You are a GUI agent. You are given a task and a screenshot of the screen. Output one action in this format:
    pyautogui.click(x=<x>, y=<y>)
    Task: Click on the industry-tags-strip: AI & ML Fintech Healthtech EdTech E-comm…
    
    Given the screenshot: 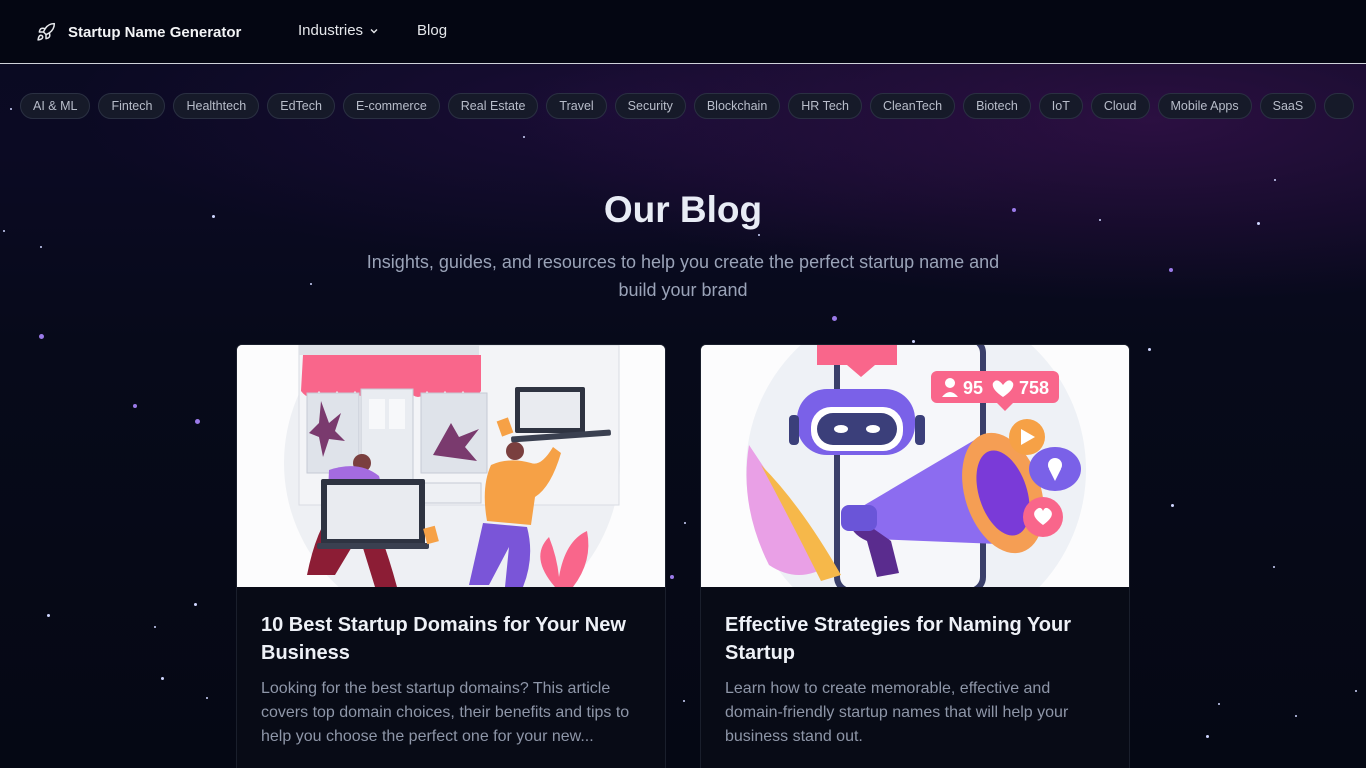 What is the action you would take?
    pyautogui.click(x=683, y=106)
    